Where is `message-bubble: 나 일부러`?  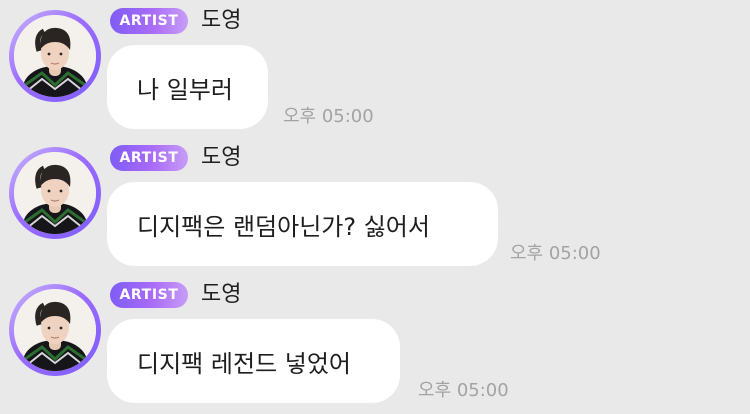 message-bubble: 나 일부러 is located at coordinates (187, 87).